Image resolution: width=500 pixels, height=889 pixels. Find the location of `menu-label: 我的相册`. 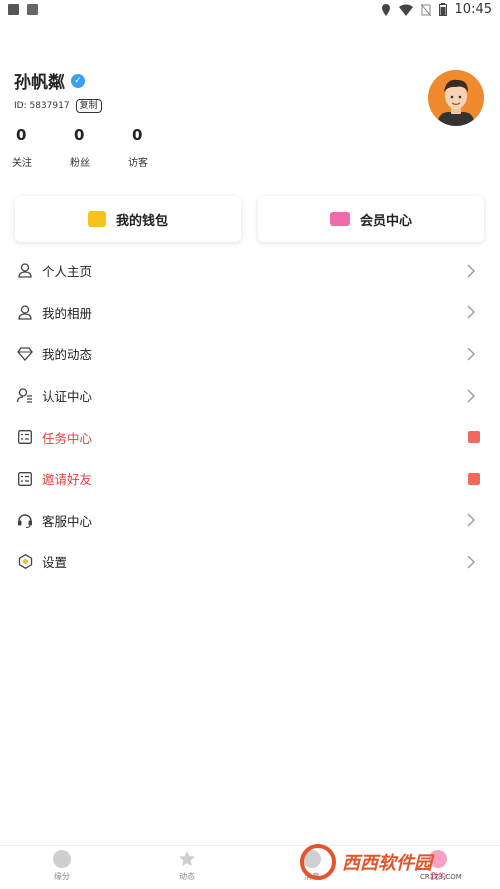

menu-label: 我的相册 is located at coordinates (67, 313).